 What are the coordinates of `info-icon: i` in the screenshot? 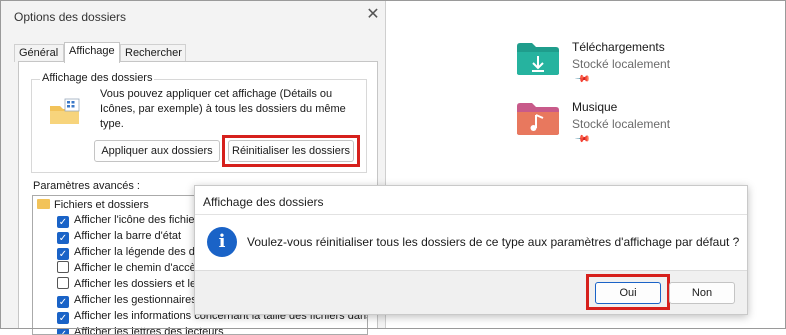 It's located at (222, 242).